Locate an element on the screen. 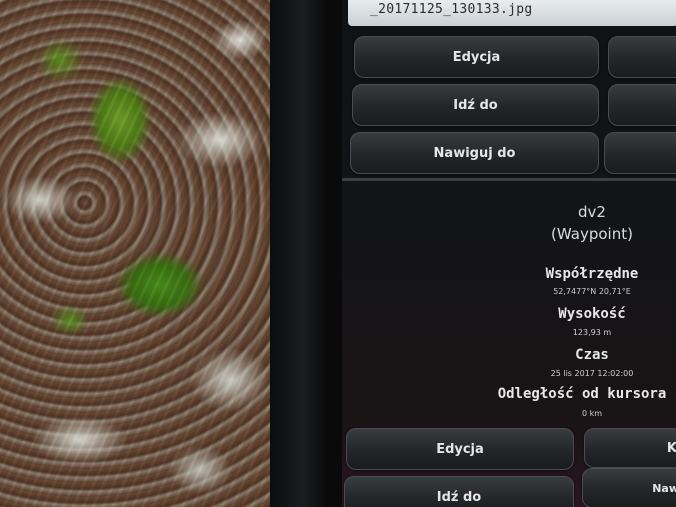  time-label: Czas is located at coordinates (592, 355).